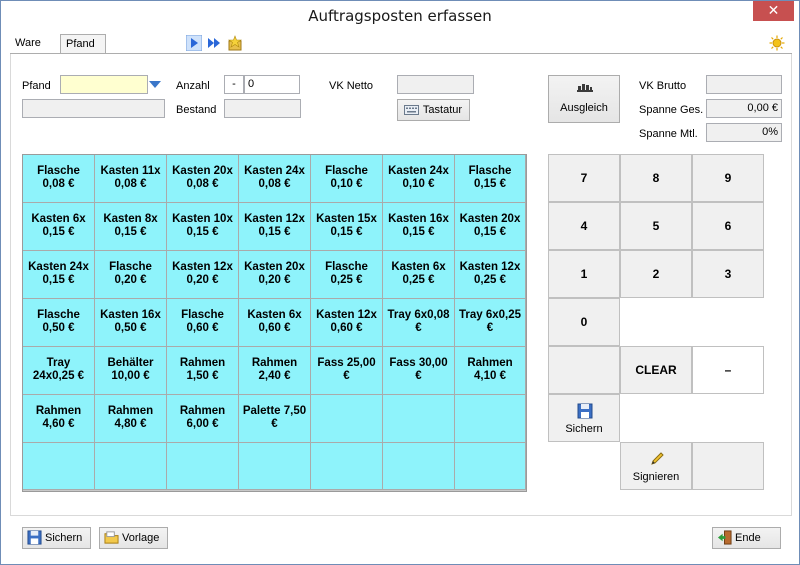 The width and height of the screenshot is (800, 565). Describe the element at coordinates (275, 179) in the screenshot. I see `pfand-item-button: Kasten 24x 0,08 €` at that location.